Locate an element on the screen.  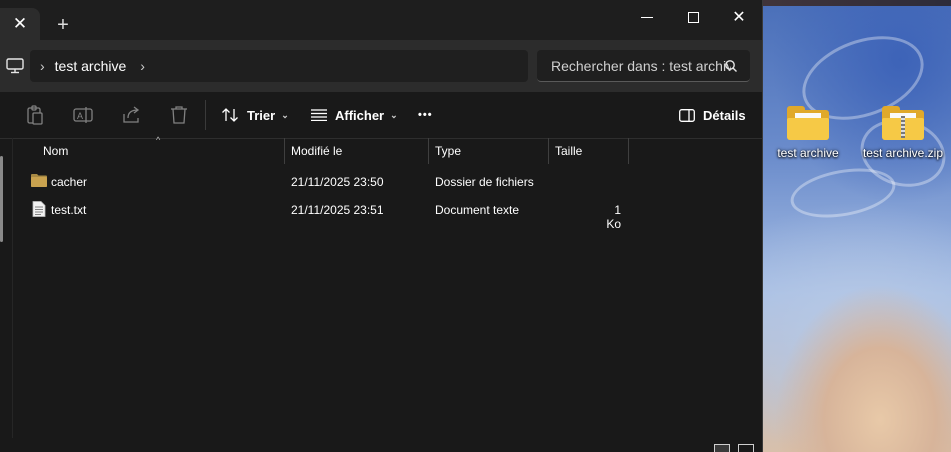
file-name: test.txt is located at coordinates (69, 210).